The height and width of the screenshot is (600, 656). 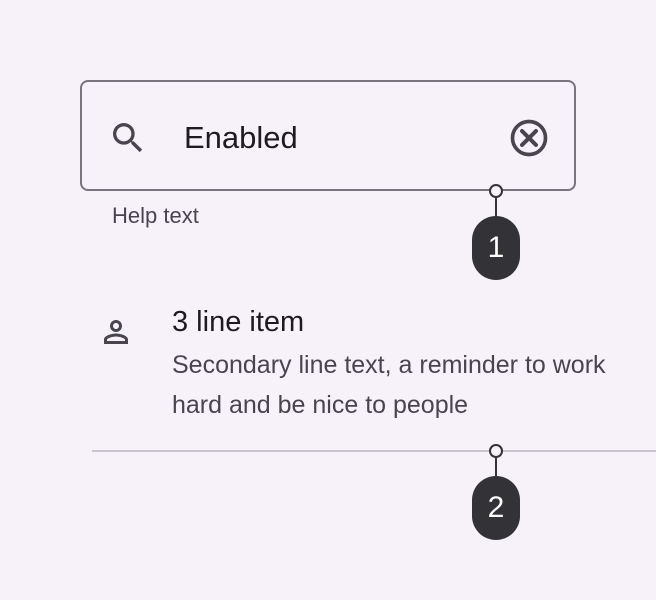 I want to click on cancel-icon, so click(x=529, y=138).